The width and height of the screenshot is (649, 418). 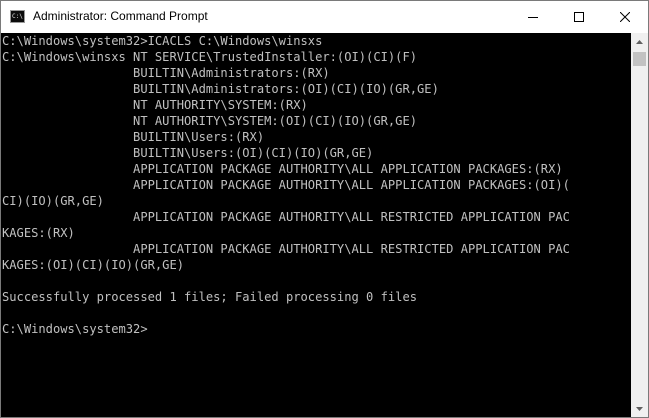 I want to click on close-icon, so click(x=625, y=17).